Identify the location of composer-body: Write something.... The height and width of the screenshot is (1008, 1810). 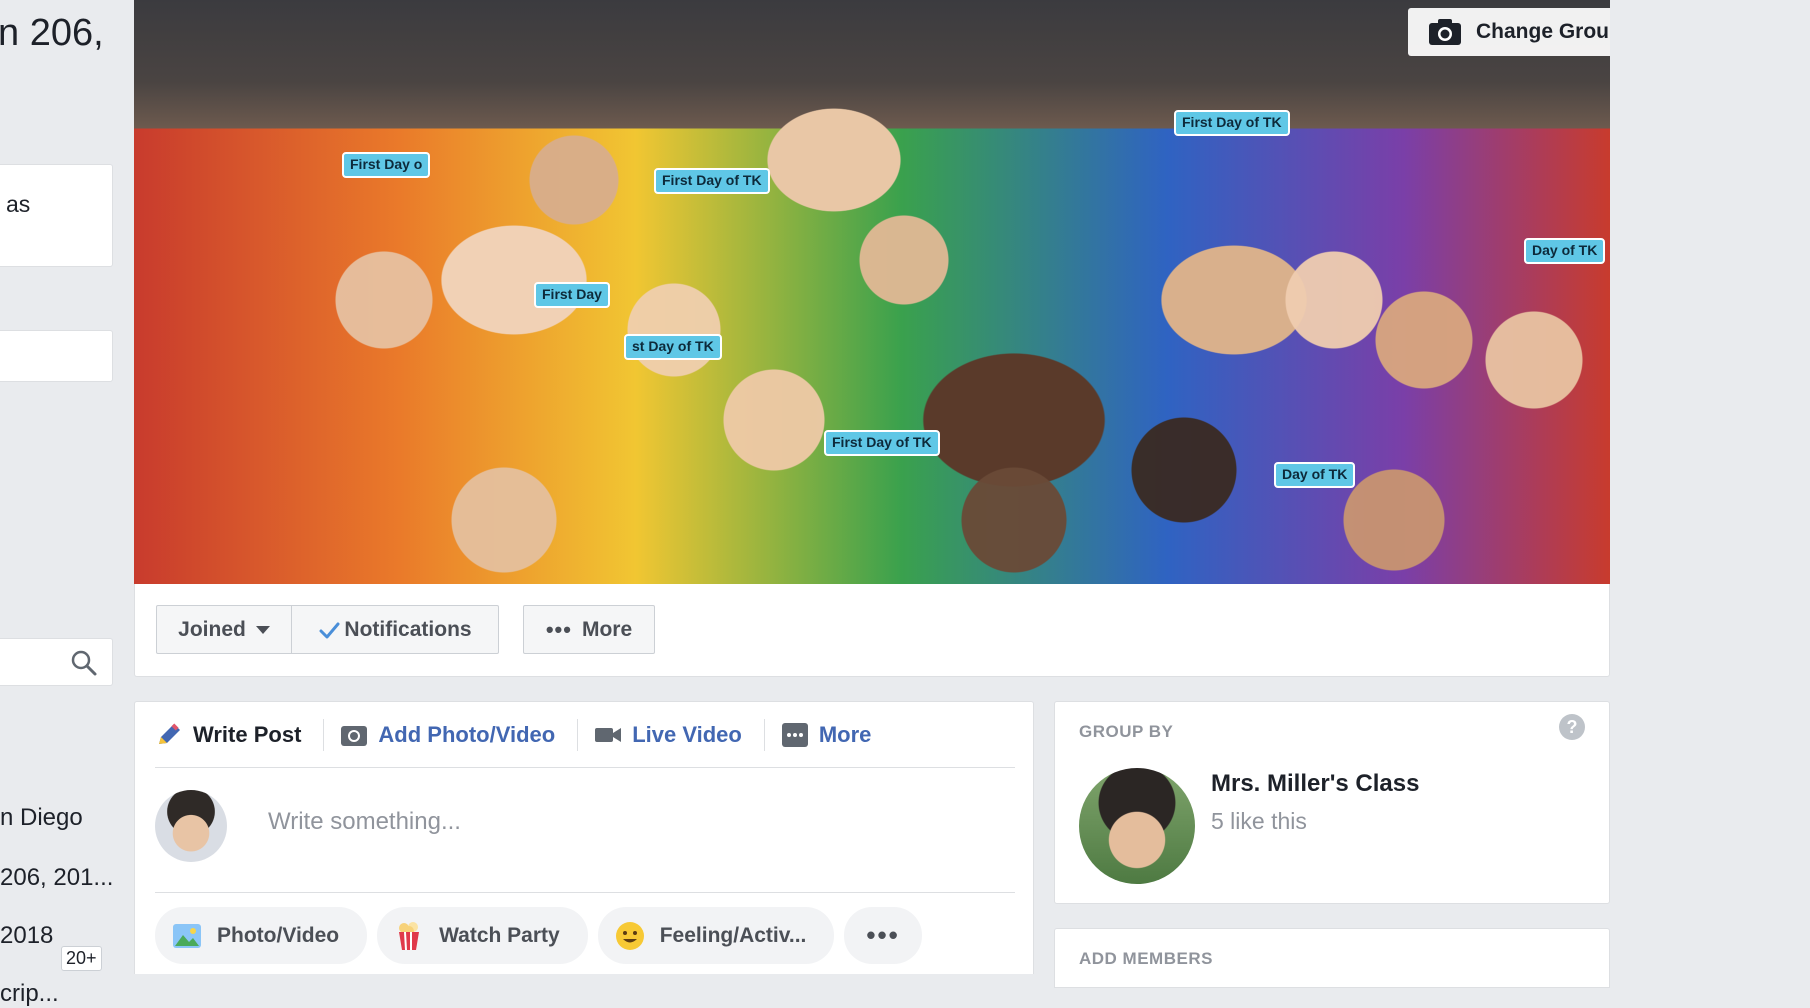
(308, 826).